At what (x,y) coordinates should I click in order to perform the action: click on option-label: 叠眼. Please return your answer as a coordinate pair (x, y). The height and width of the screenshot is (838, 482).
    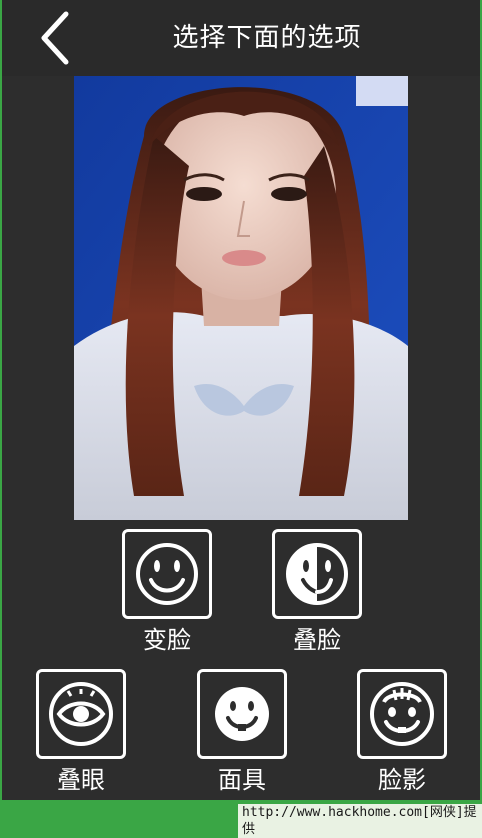
    Looking at the image, I should click on (81, 780).